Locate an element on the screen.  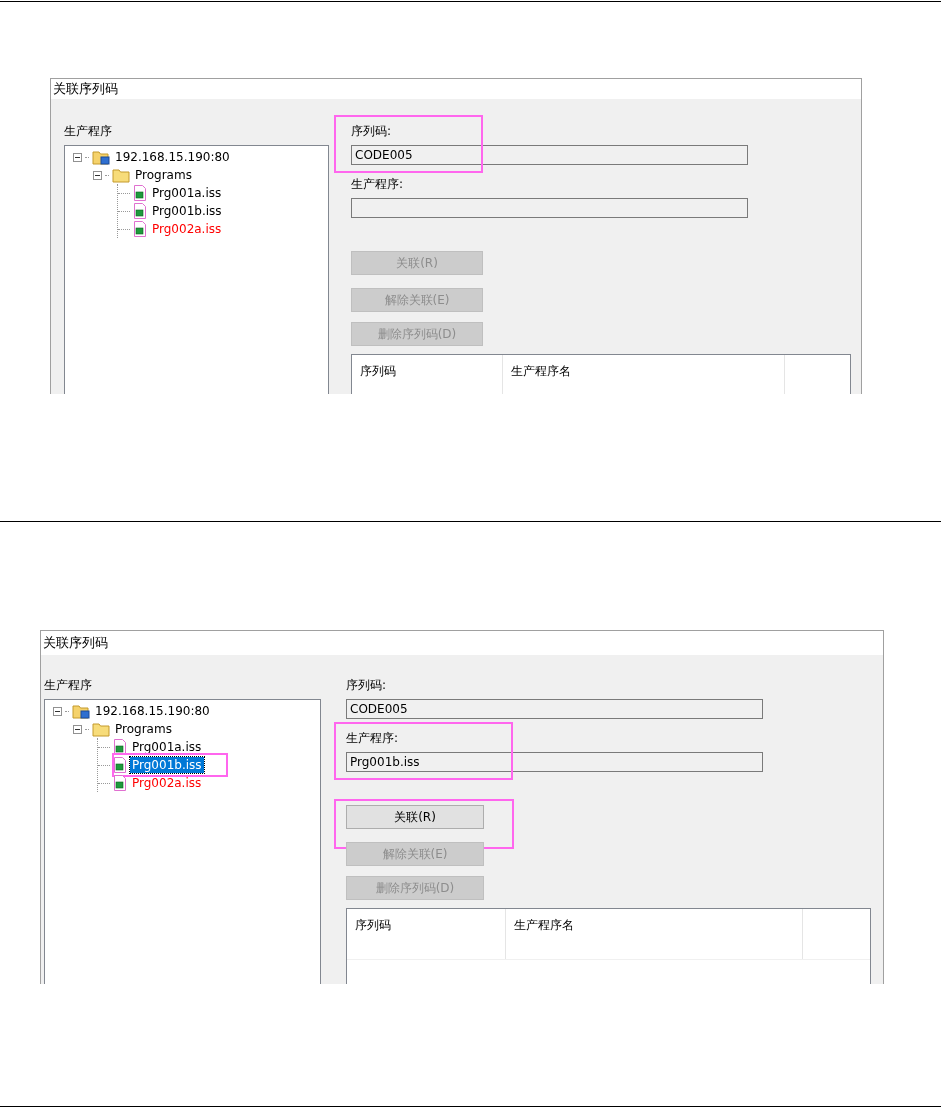
action-button: 关联(R) is located at coordinates (415, 817).